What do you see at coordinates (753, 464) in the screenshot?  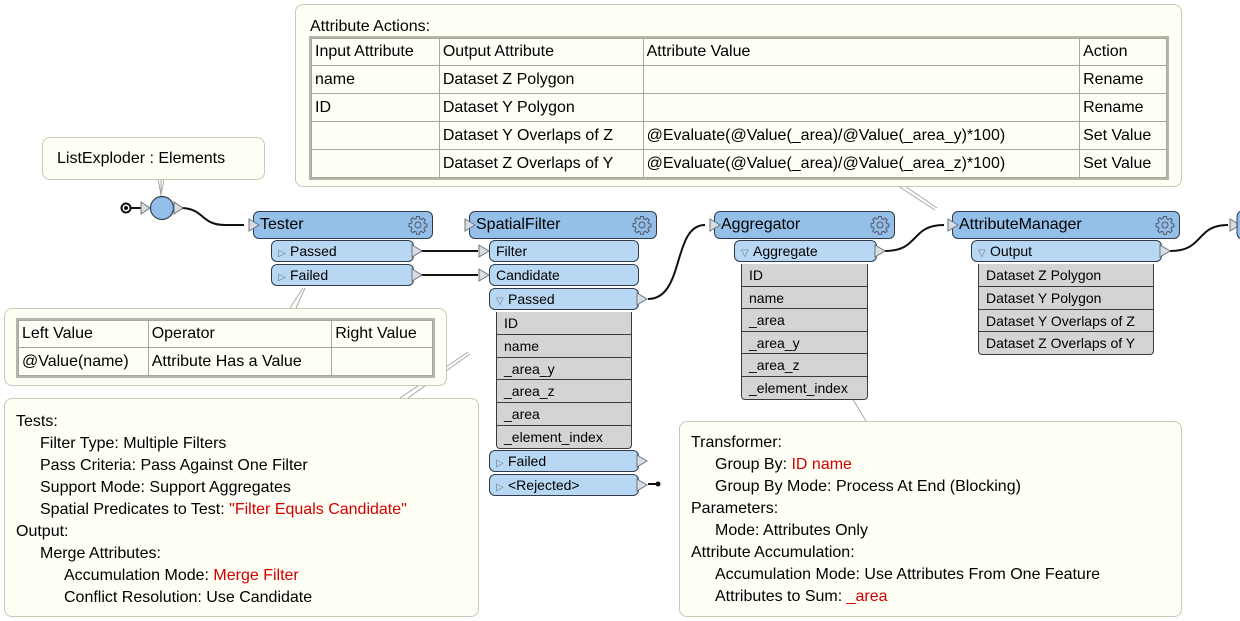 I see `annotation-label: Group By:` at bounding box center [753, 464].